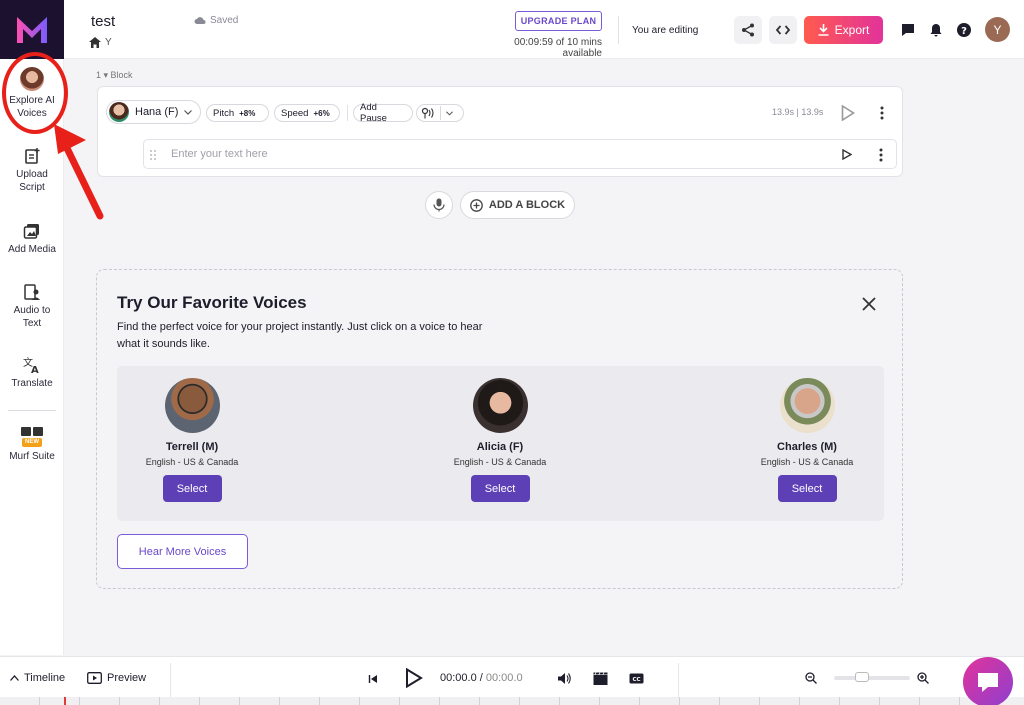  Describe the element at coordinates (45, 678) in the screenshot. I see `timeline-label: Timeline` at that location.